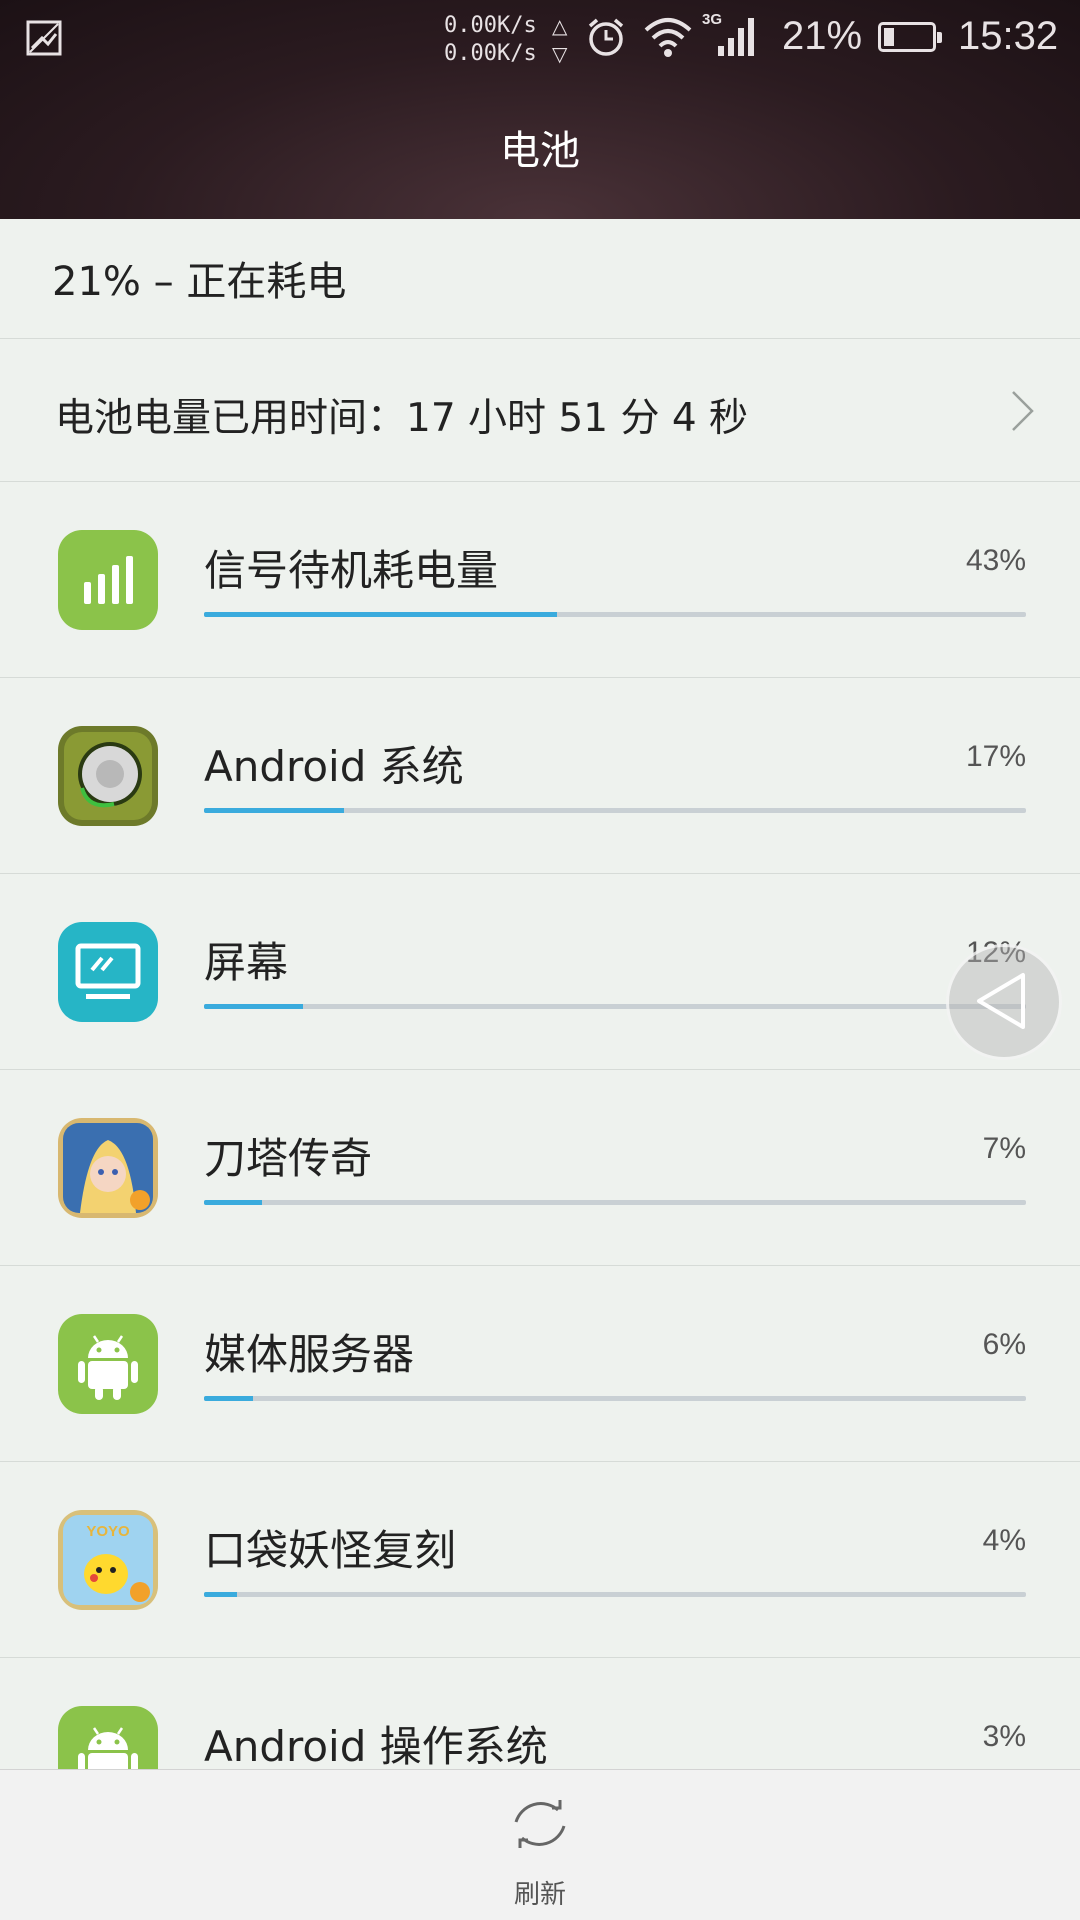 This screenshot has width=1080, height=1920. I want to click on android-system-icon, so click(108, 776).